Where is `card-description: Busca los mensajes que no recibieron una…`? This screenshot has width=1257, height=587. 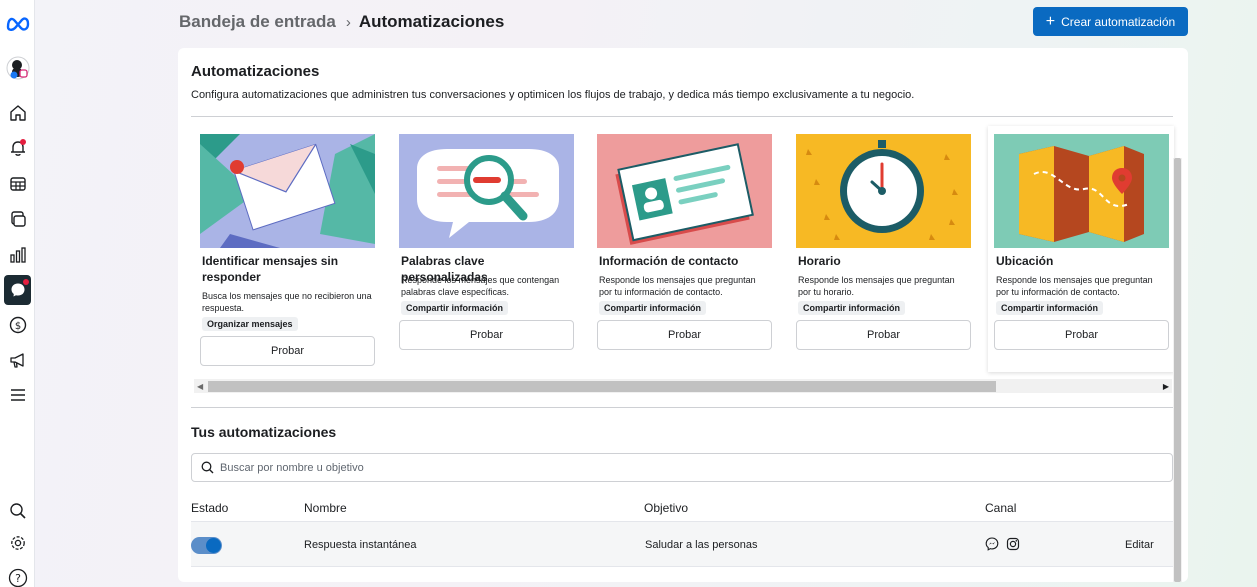 card-description: Busca los mensajes que no recibieron una… is located at coordinates (287, 302).